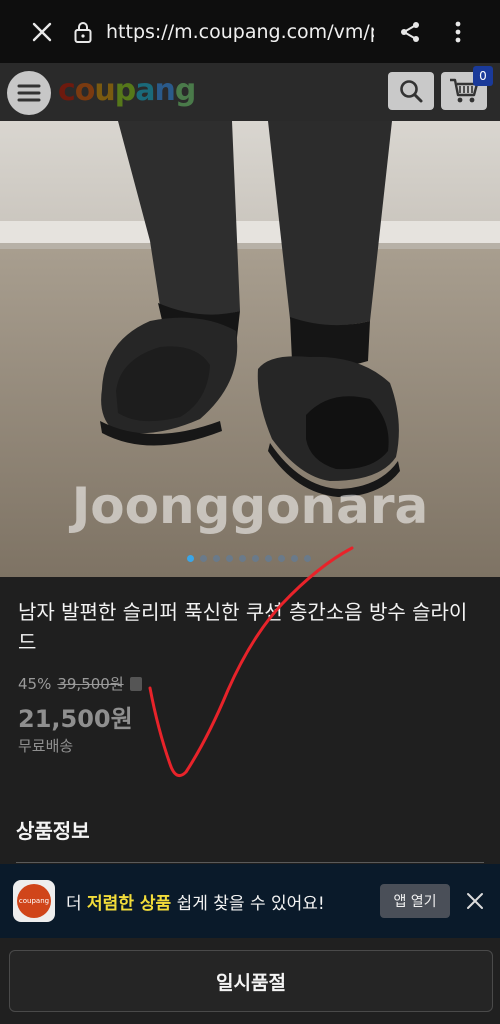  Describe the element at coordinates (249, 558) in the screenshot. I see `gallery-pagination` at that location.